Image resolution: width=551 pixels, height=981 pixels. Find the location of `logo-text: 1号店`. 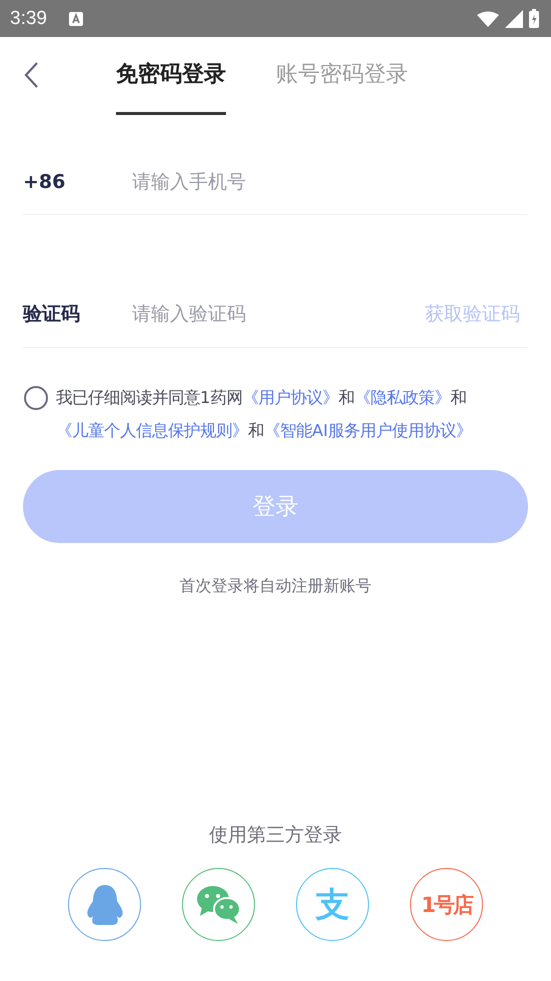

logo-text: 1号店 is located at coordinates (446, 905).